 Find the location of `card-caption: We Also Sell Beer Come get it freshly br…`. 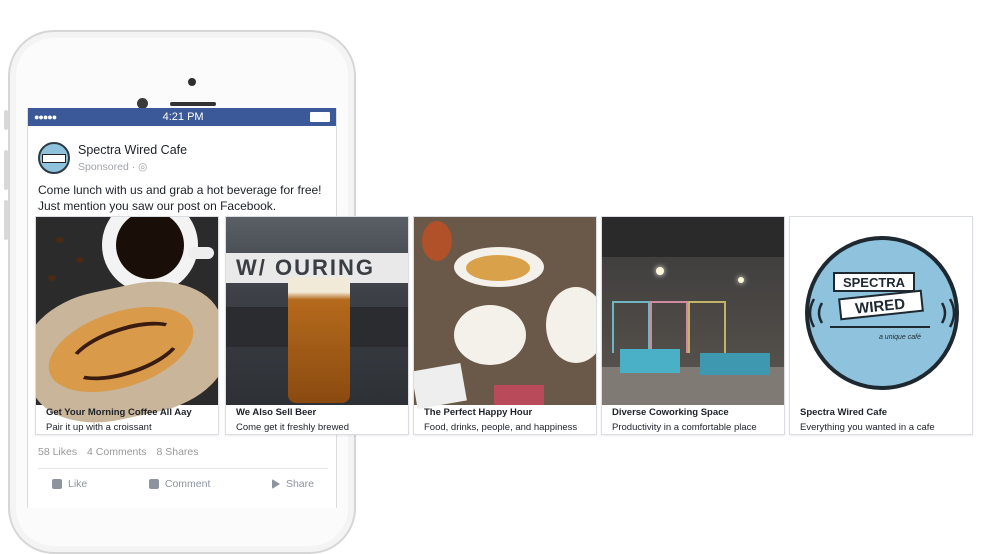

card-caption: We Also Sell Beer Come get it freshly br… is located at coordinates (319, 420).